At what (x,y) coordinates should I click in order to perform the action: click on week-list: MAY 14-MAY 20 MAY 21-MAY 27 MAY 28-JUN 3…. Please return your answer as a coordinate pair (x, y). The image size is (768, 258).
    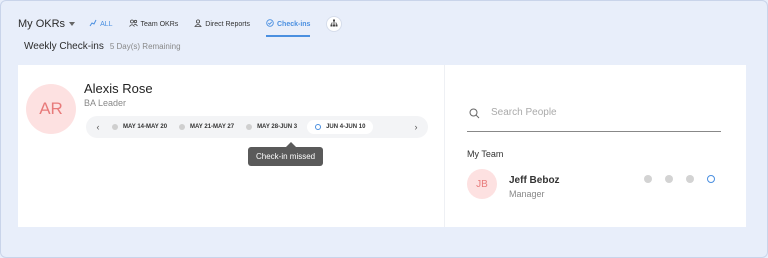
    Looking at the image, I should click on (257, 127).